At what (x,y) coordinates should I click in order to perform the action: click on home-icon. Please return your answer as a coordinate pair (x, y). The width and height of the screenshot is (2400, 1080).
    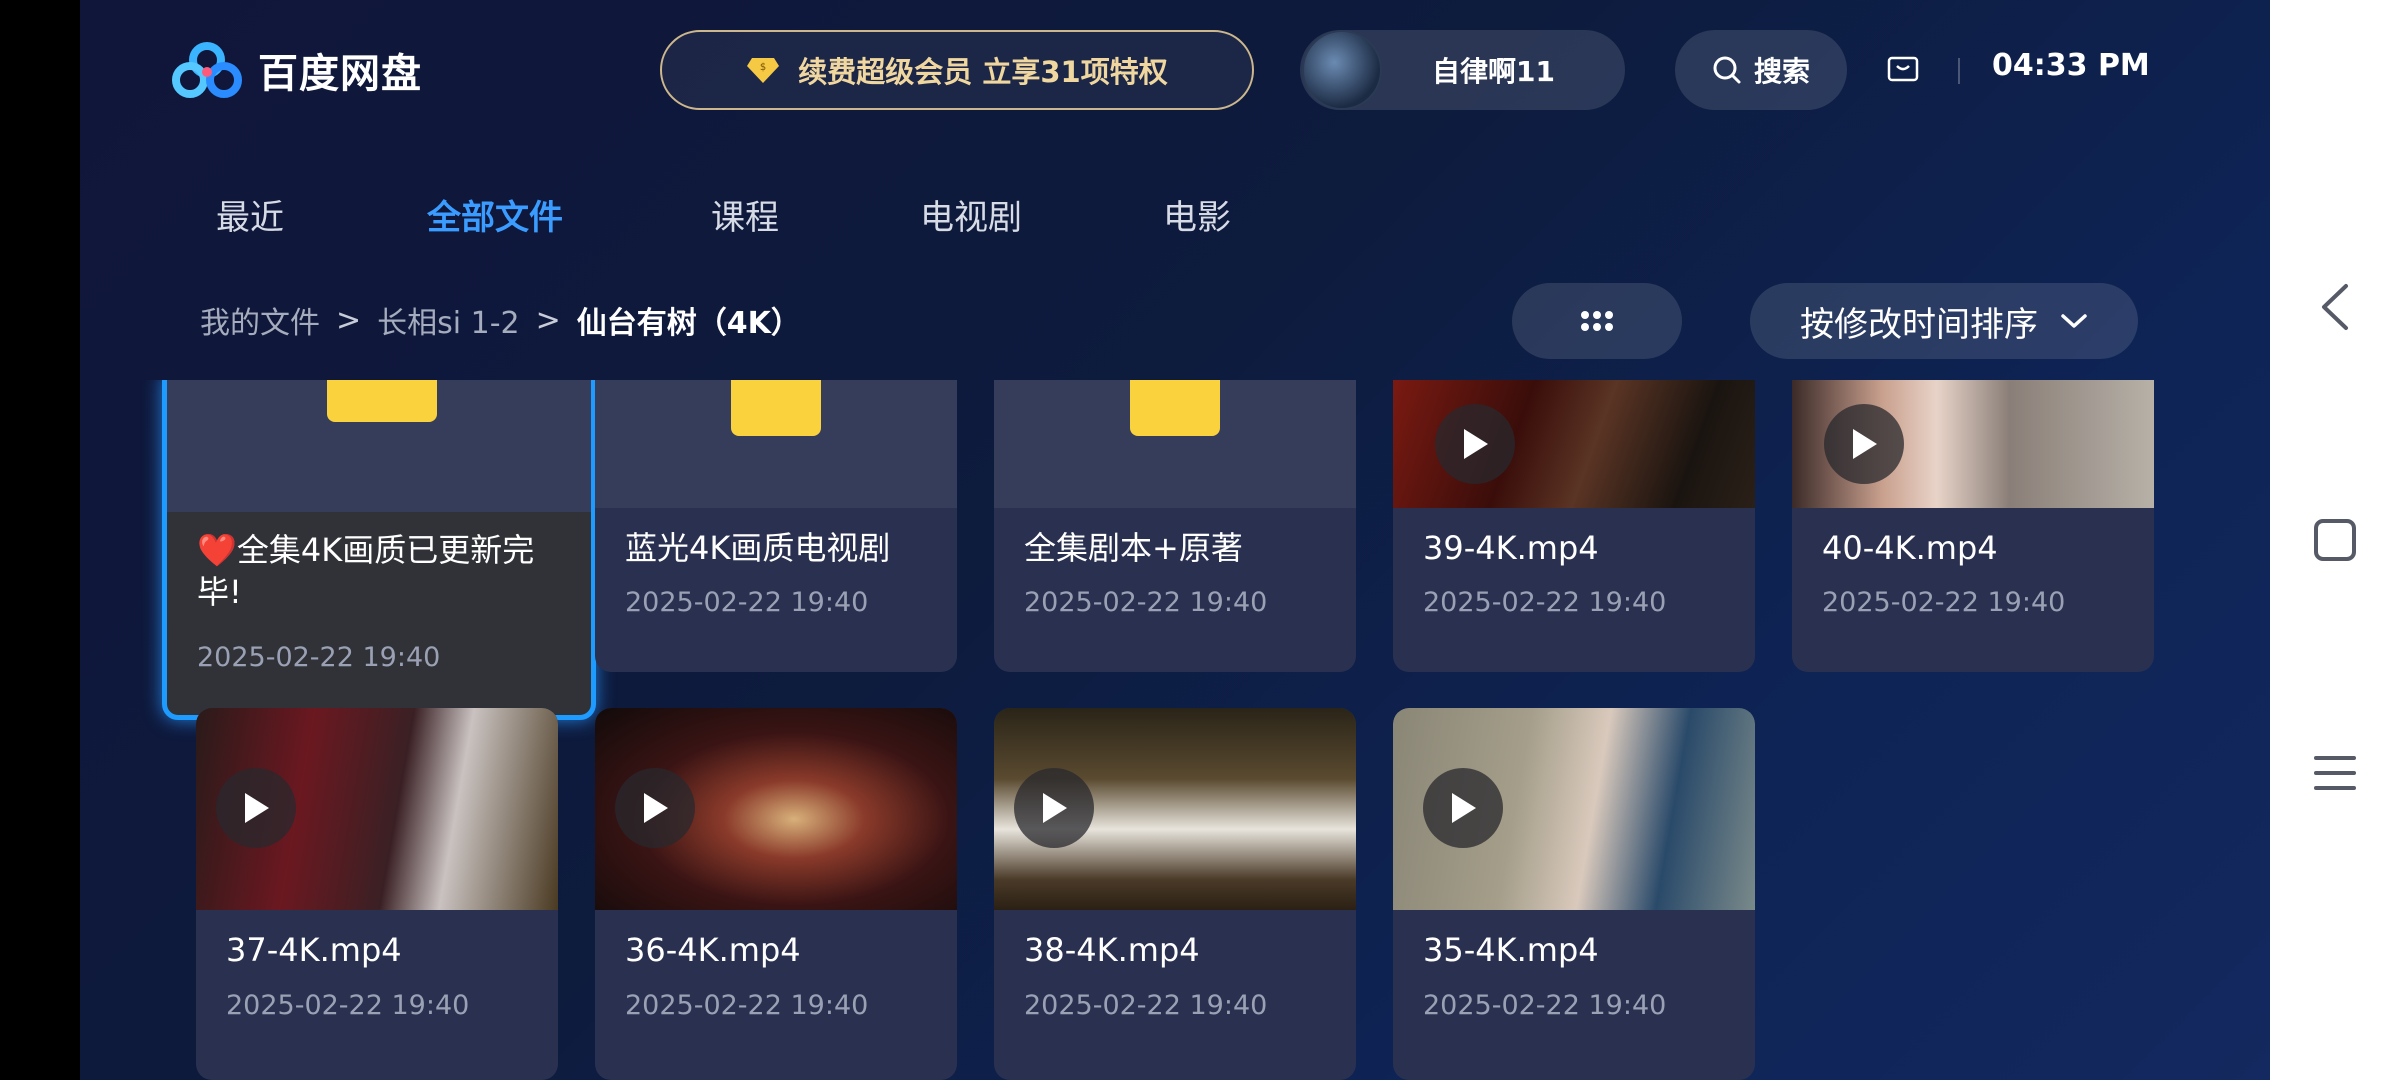
    Looking at the image, I should click on (2335, 540).